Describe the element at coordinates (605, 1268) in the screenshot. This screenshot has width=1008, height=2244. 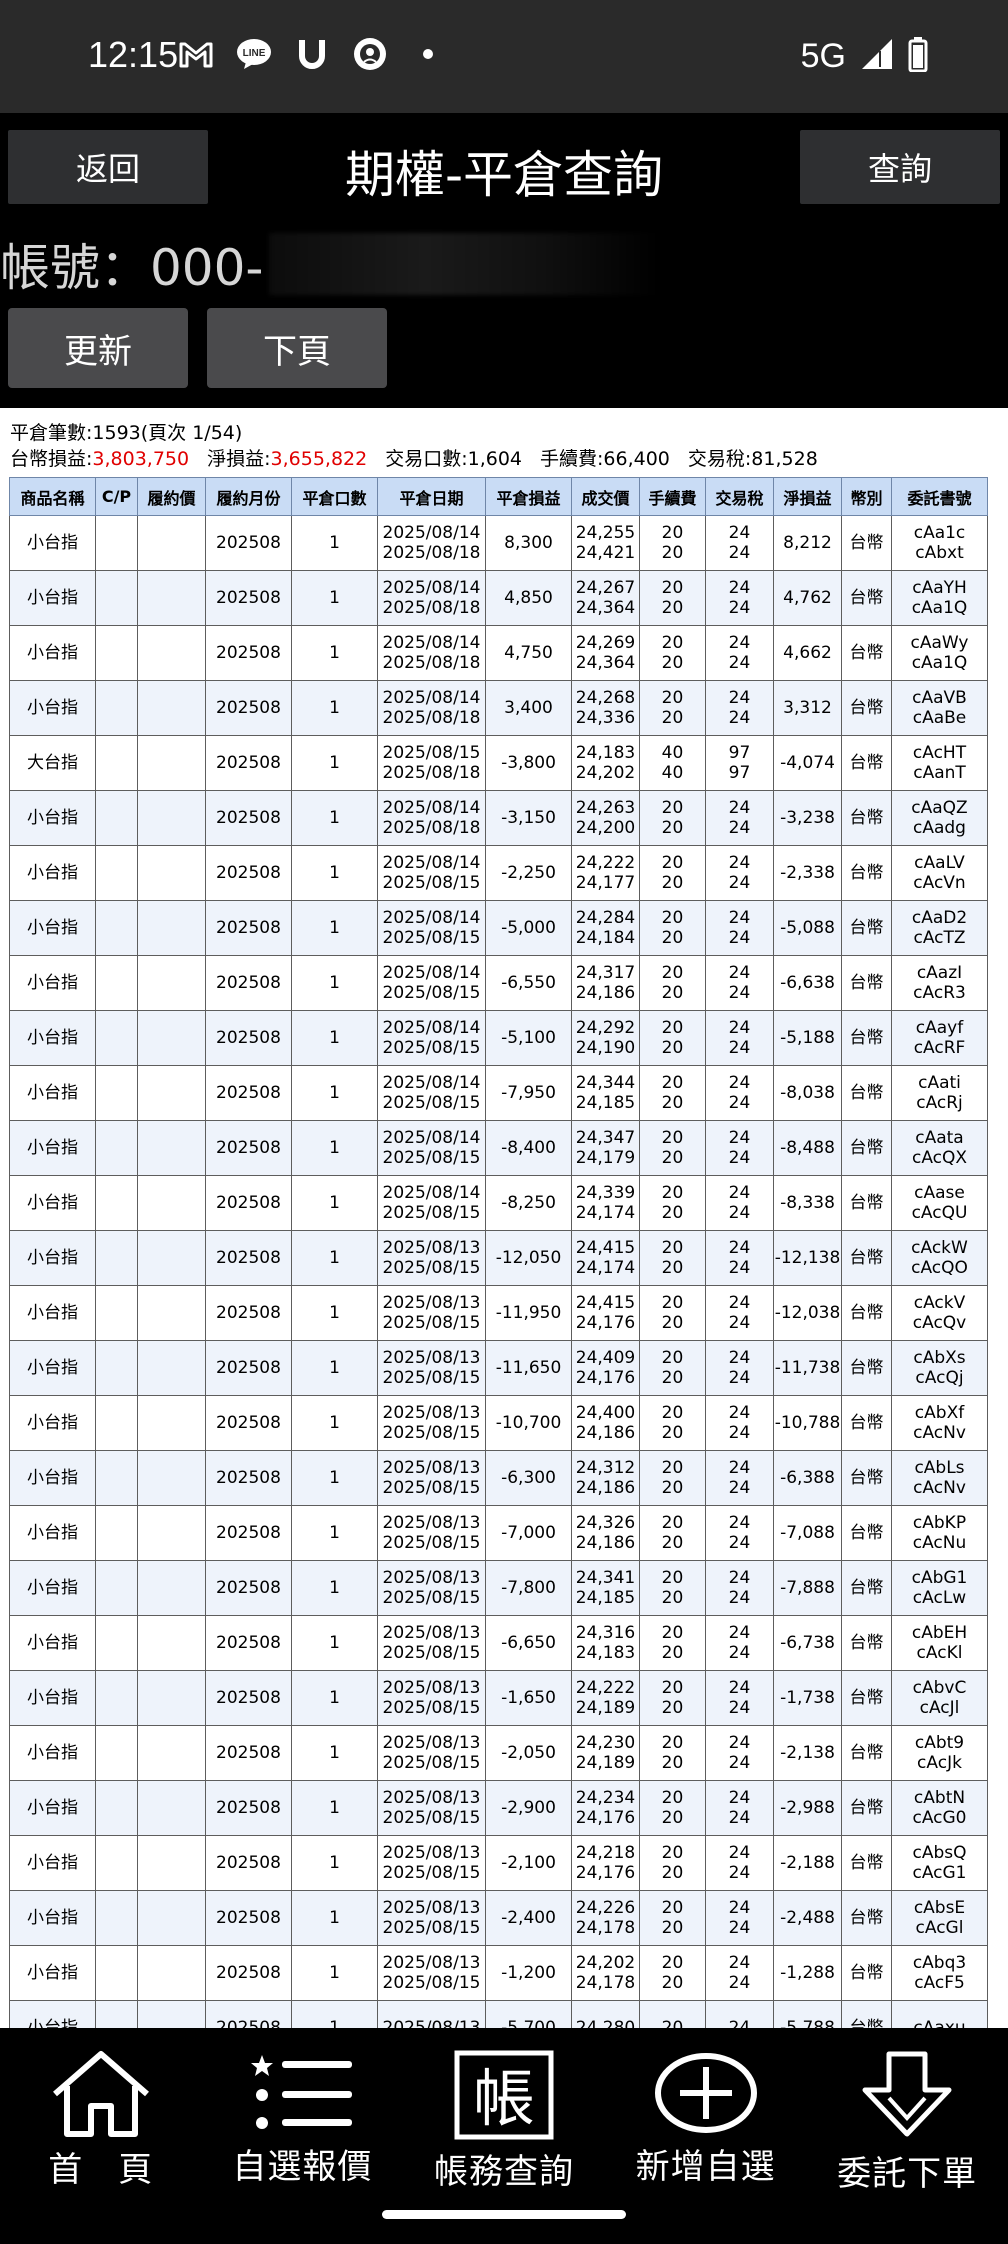
I see `cell-price-line: 24,174` at that location.